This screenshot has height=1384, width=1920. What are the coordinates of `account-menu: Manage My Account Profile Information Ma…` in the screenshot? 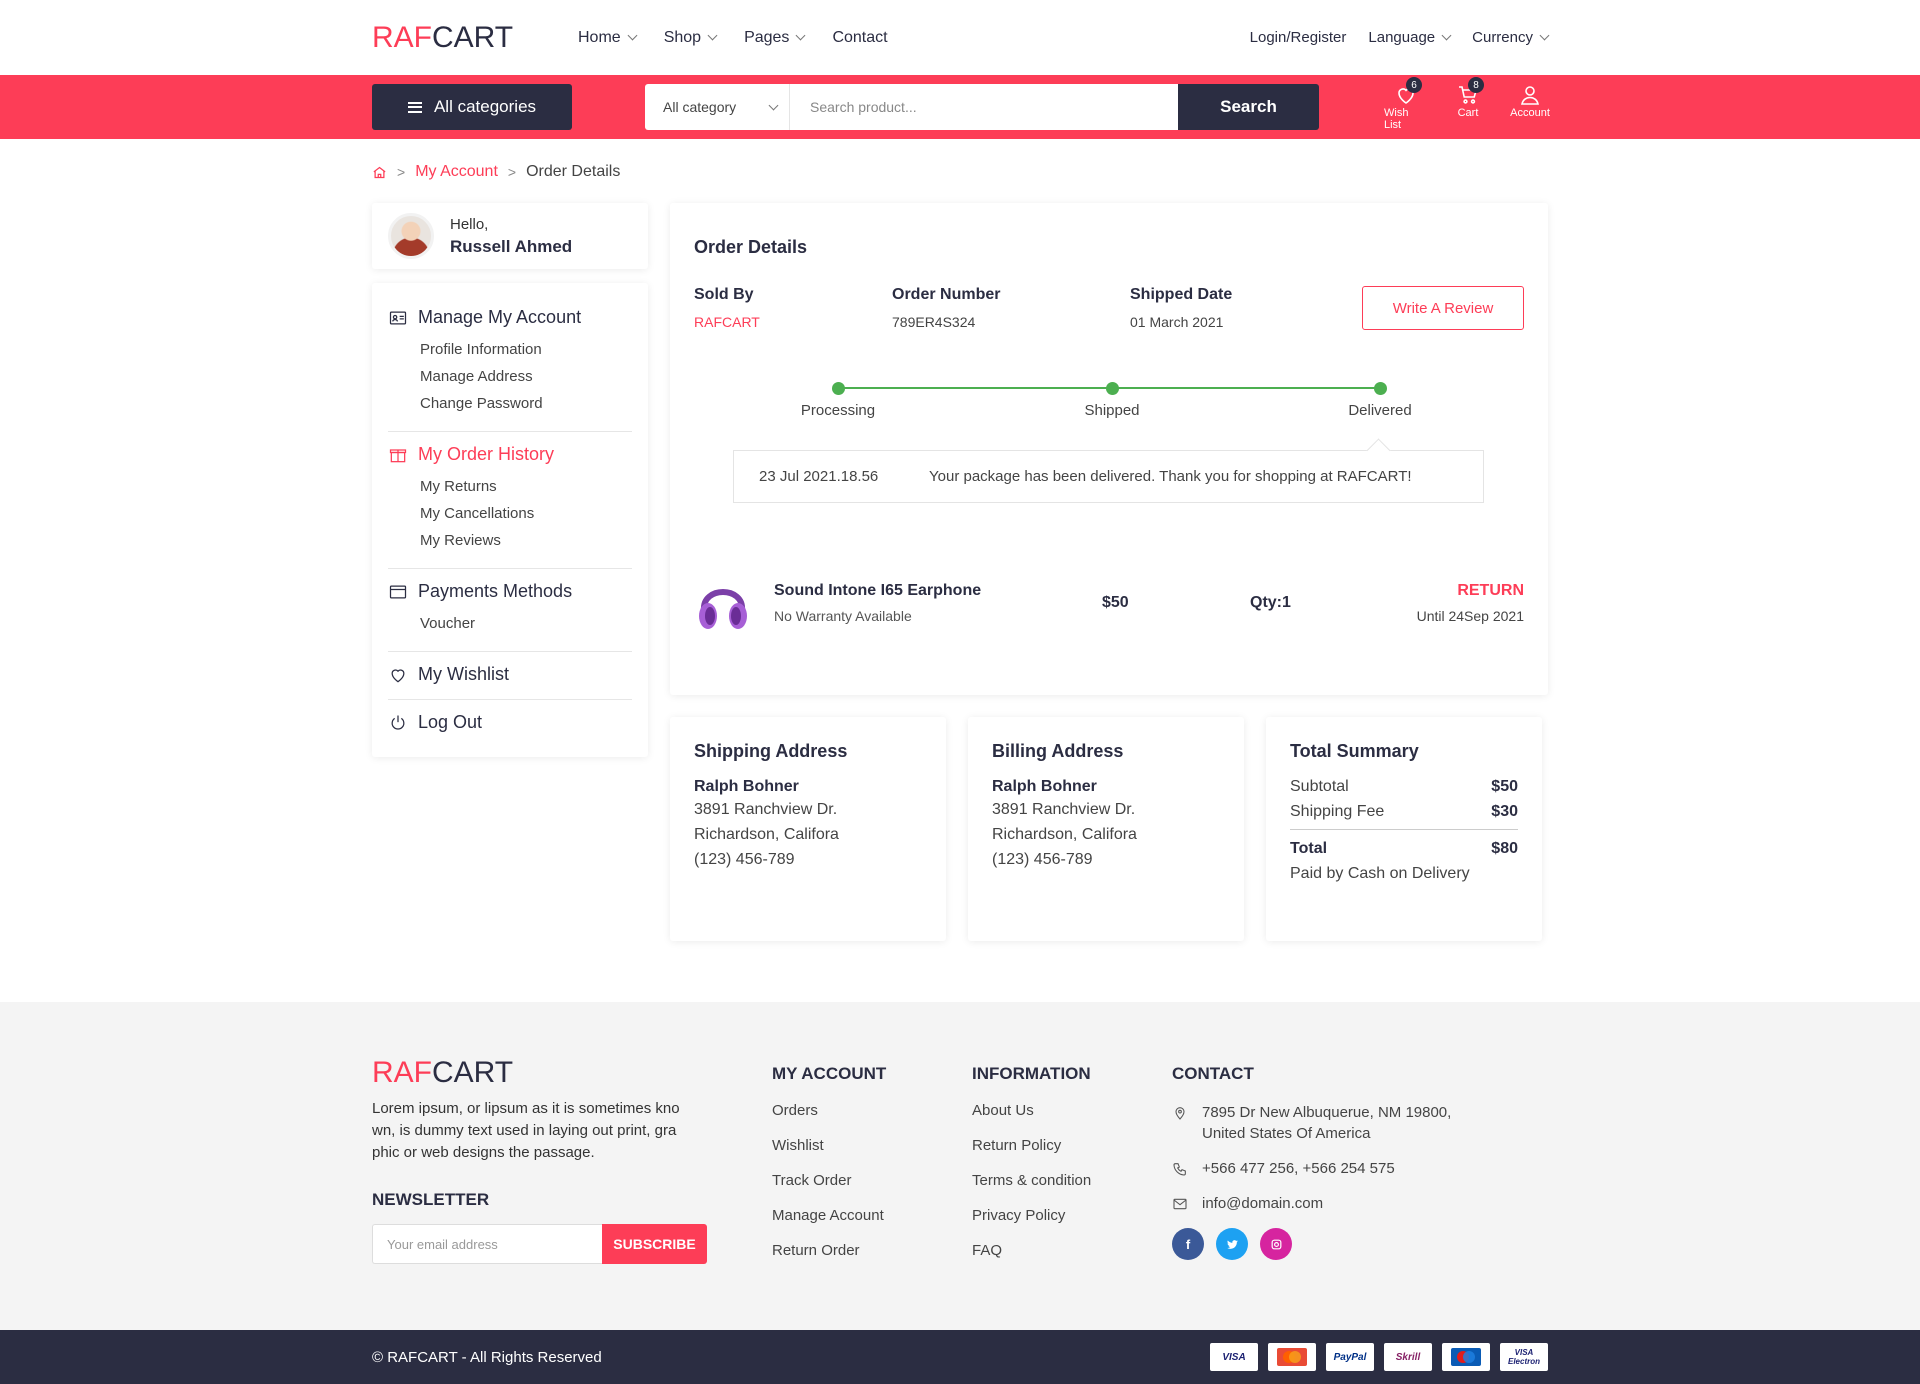 It's located at (510, 520).